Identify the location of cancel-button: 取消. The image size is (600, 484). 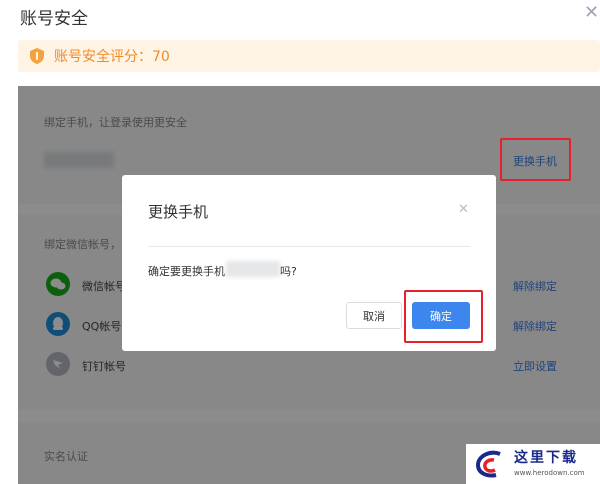
(374, 315).